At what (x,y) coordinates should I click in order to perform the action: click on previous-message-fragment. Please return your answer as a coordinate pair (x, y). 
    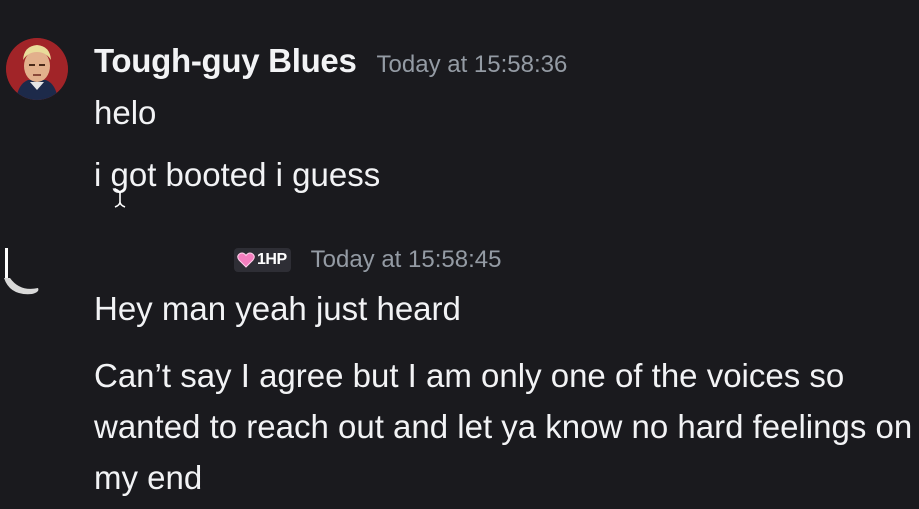
    Looking at the image, I should click on (430, 2).